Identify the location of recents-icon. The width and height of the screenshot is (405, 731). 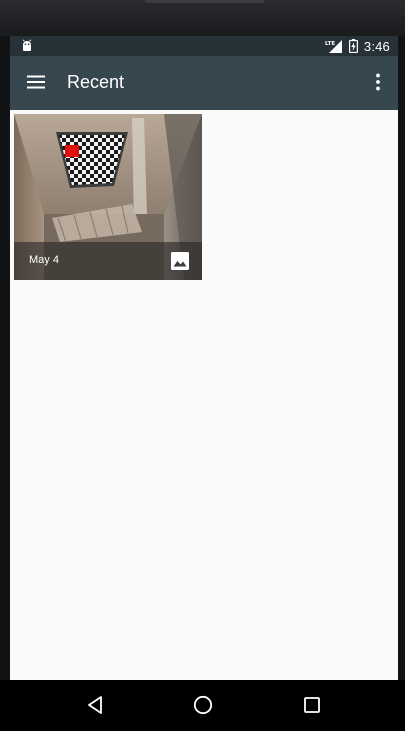
(312, 705).